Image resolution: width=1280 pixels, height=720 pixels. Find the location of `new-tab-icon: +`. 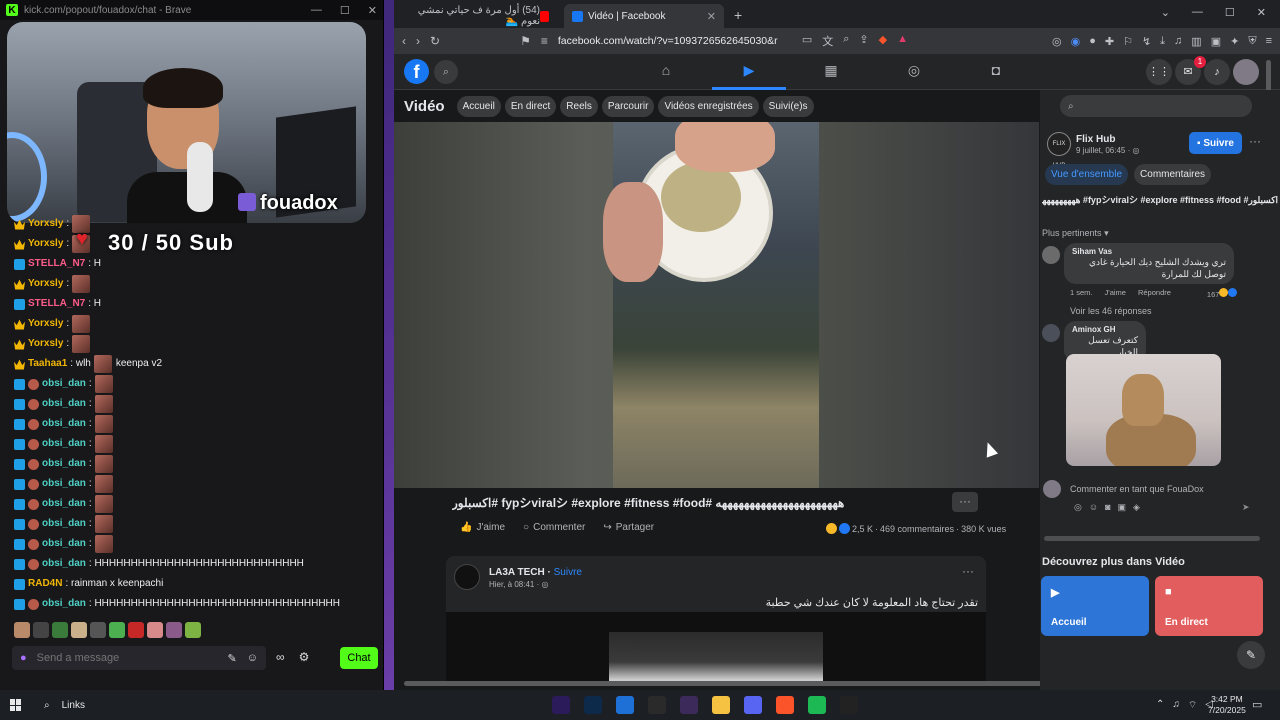

new-tab-icon: + is located at coordinates (738, 15).